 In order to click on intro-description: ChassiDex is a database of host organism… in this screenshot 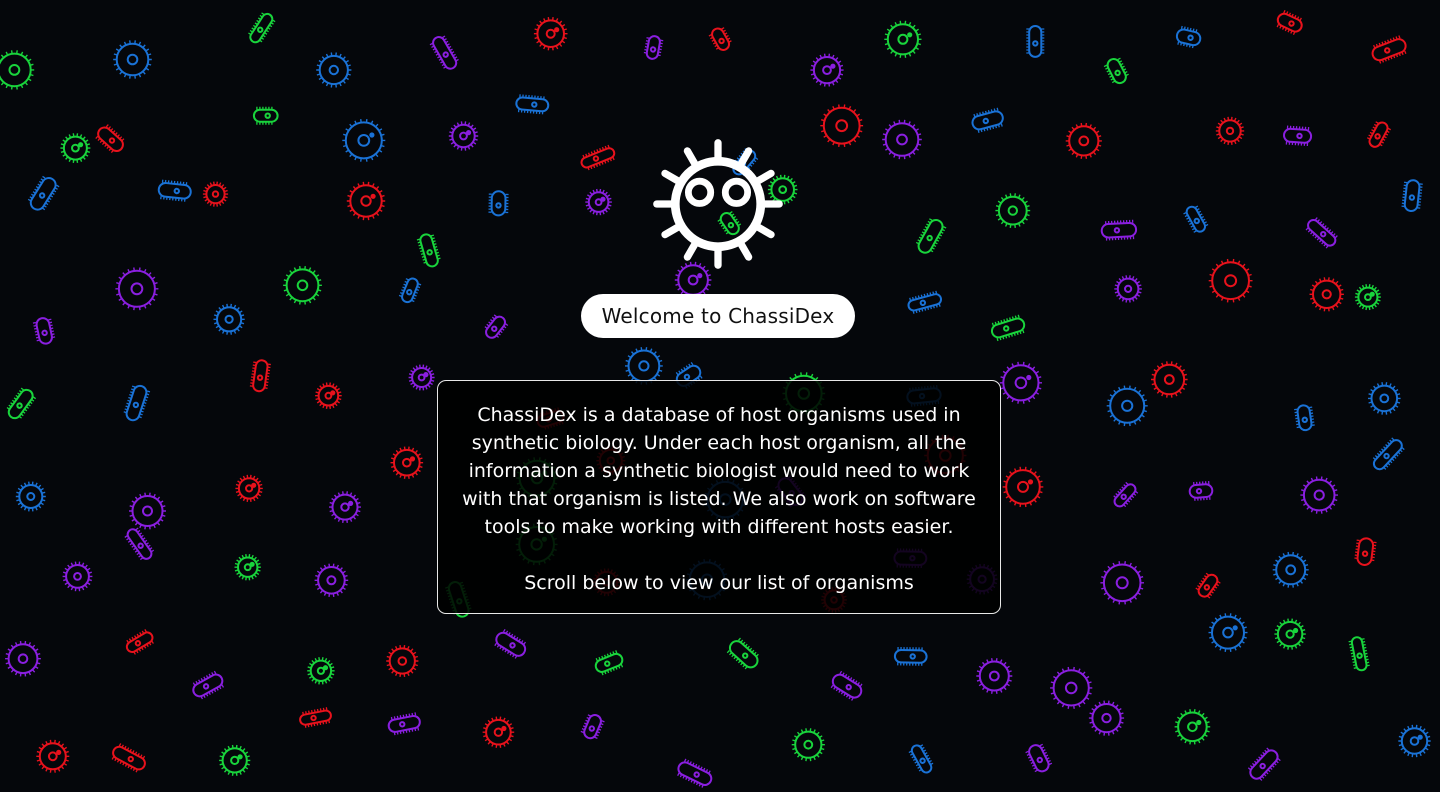, I will do `click(719, 471)`.